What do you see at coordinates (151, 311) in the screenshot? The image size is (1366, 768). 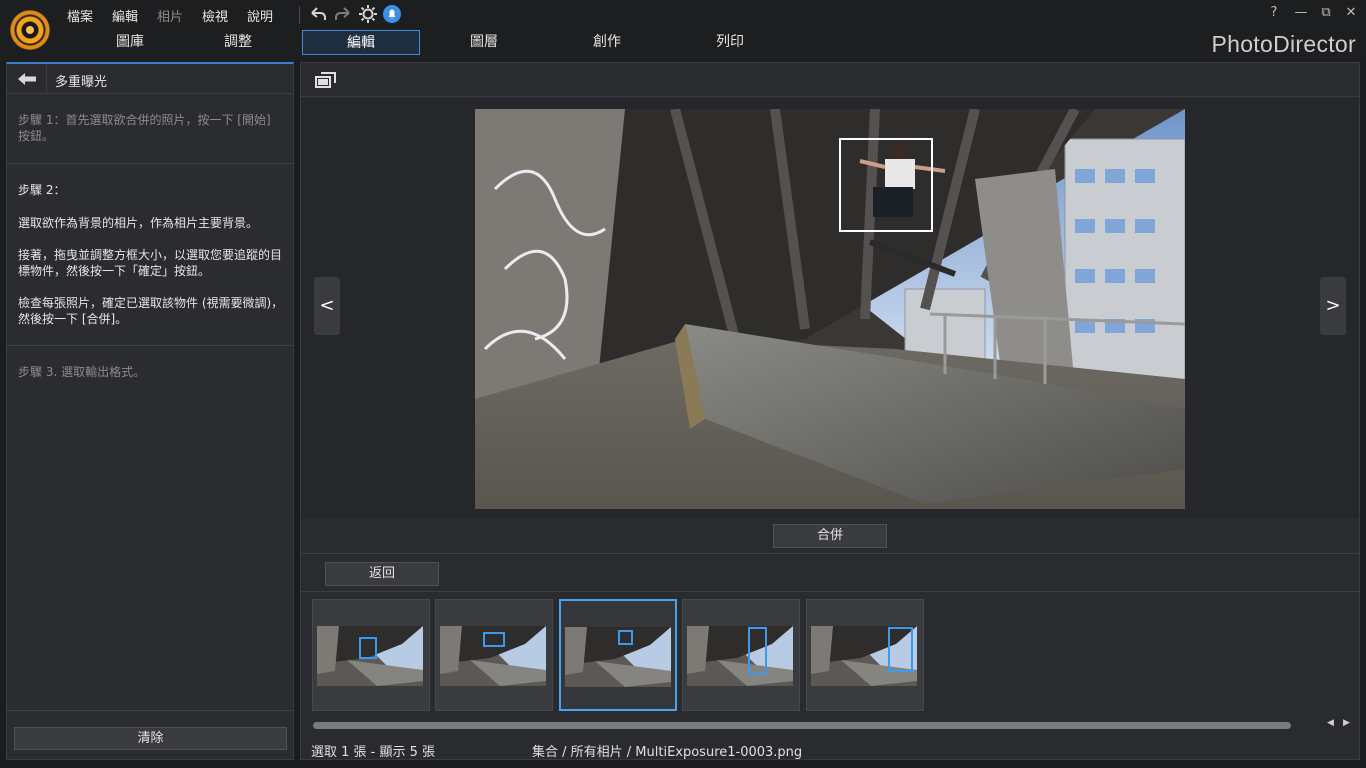 I see `step-2-paragraph-3: 檢查每張照片，確定已選取該物件 (視需要微調)，然後按一下 [合併]。` at bounding box center [151, 311].